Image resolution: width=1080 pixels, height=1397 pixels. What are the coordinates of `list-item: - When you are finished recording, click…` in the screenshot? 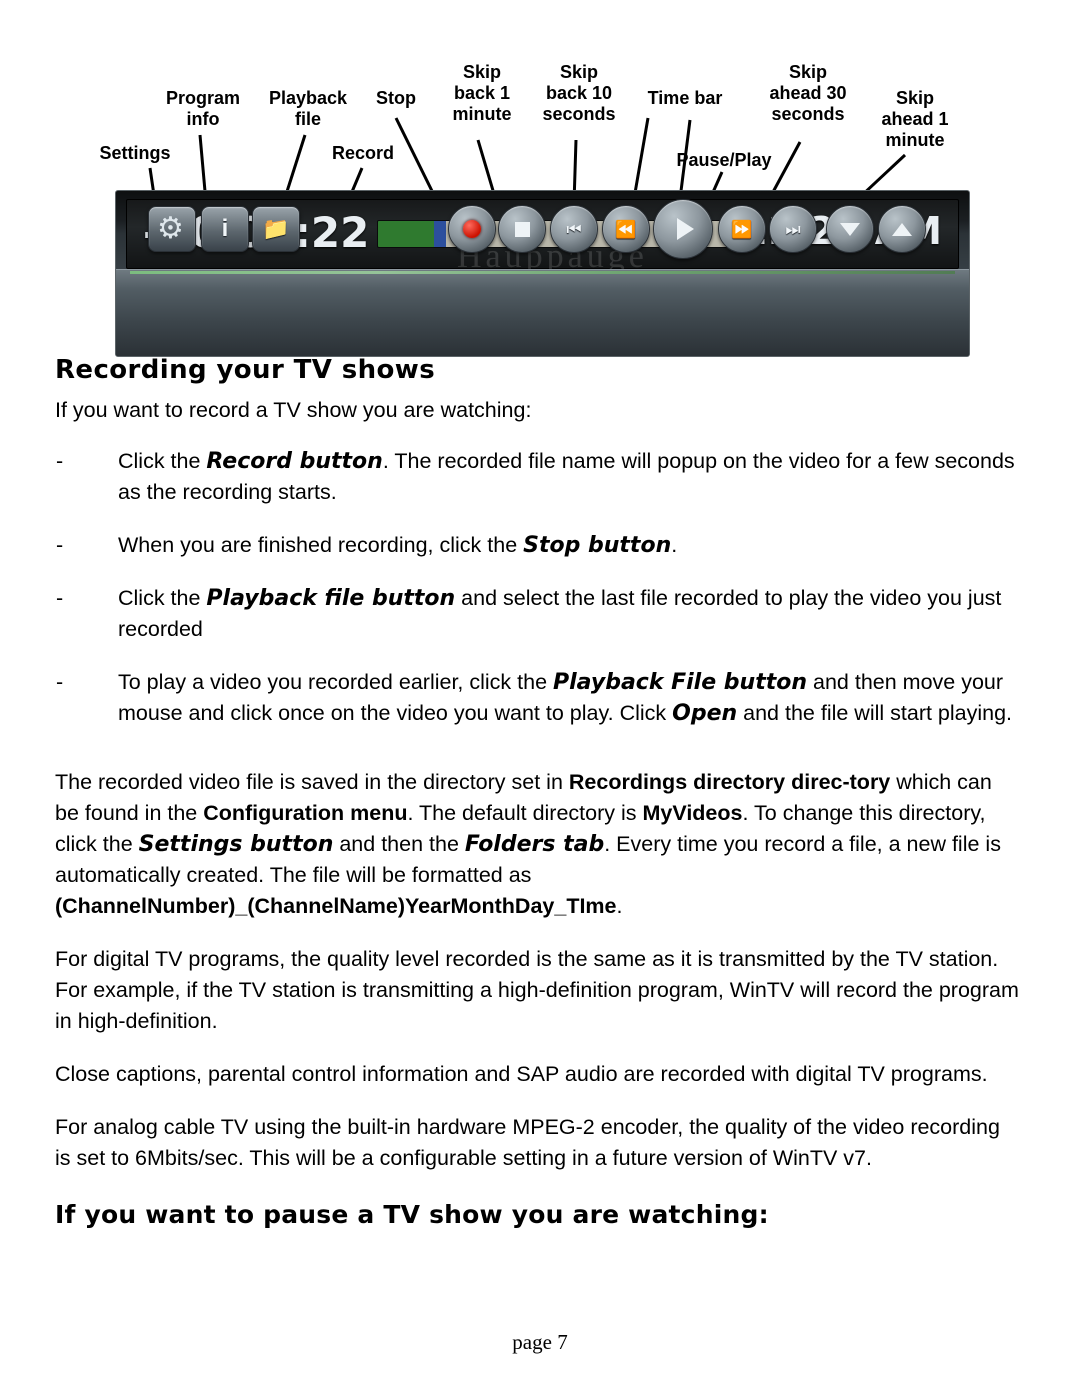 It's located at (543, 545).